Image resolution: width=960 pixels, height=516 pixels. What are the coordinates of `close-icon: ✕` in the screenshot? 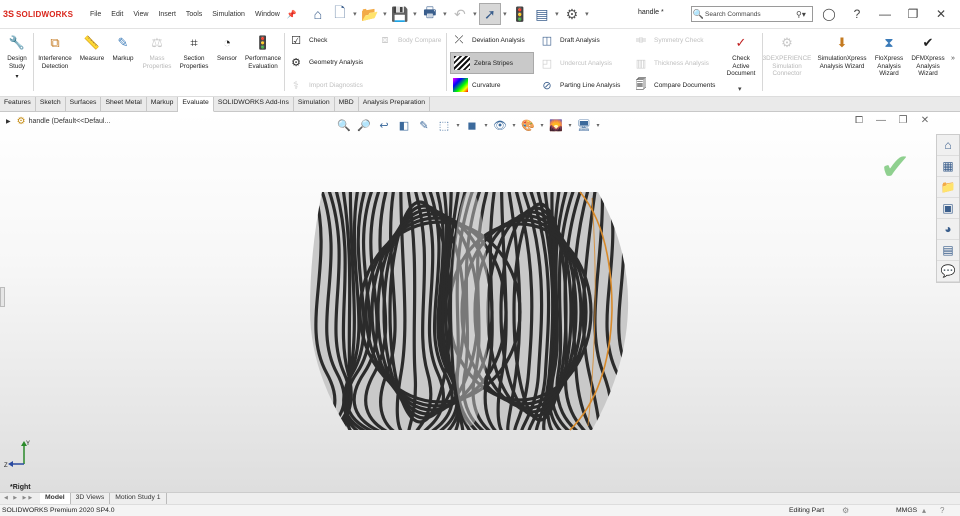 It's located at (941, 14).